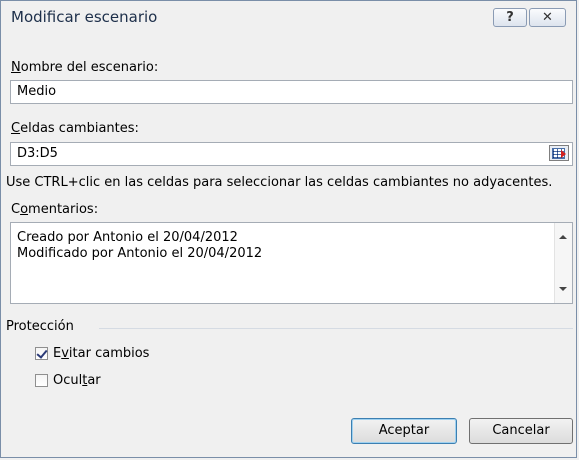 The height and width of the screenshot is (460, 579). Describe the element at coordinates (85, 67) in the screenshot. I see `scenario-name-label: Nombre del escenario:` at that location.